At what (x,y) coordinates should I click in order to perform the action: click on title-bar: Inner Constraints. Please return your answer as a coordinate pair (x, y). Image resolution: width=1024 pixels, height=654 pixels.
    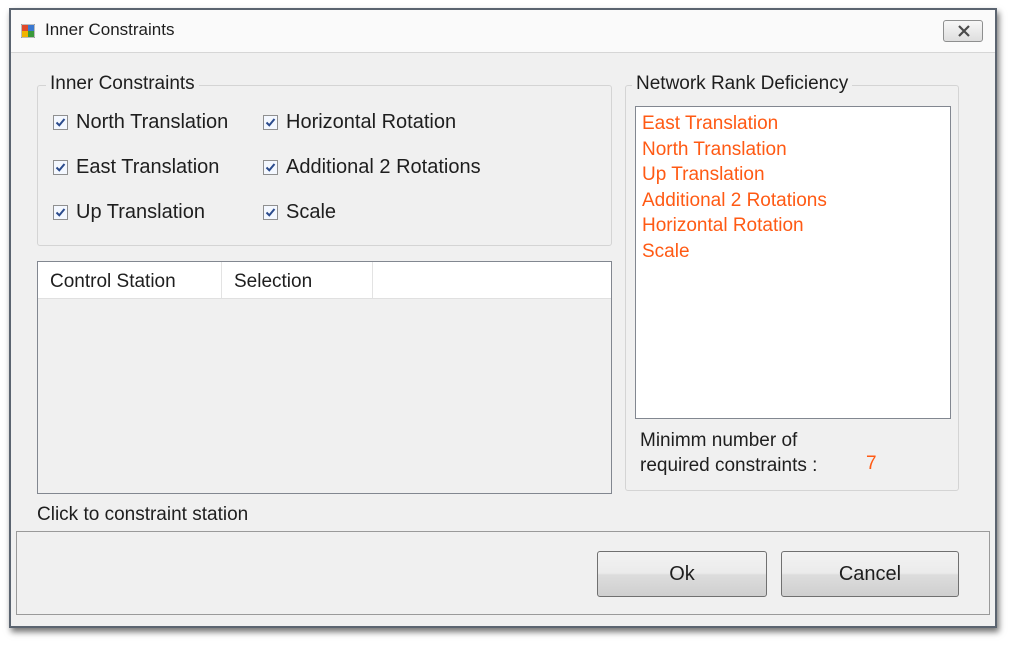
    Looking at the image, I should click on (503, 31).